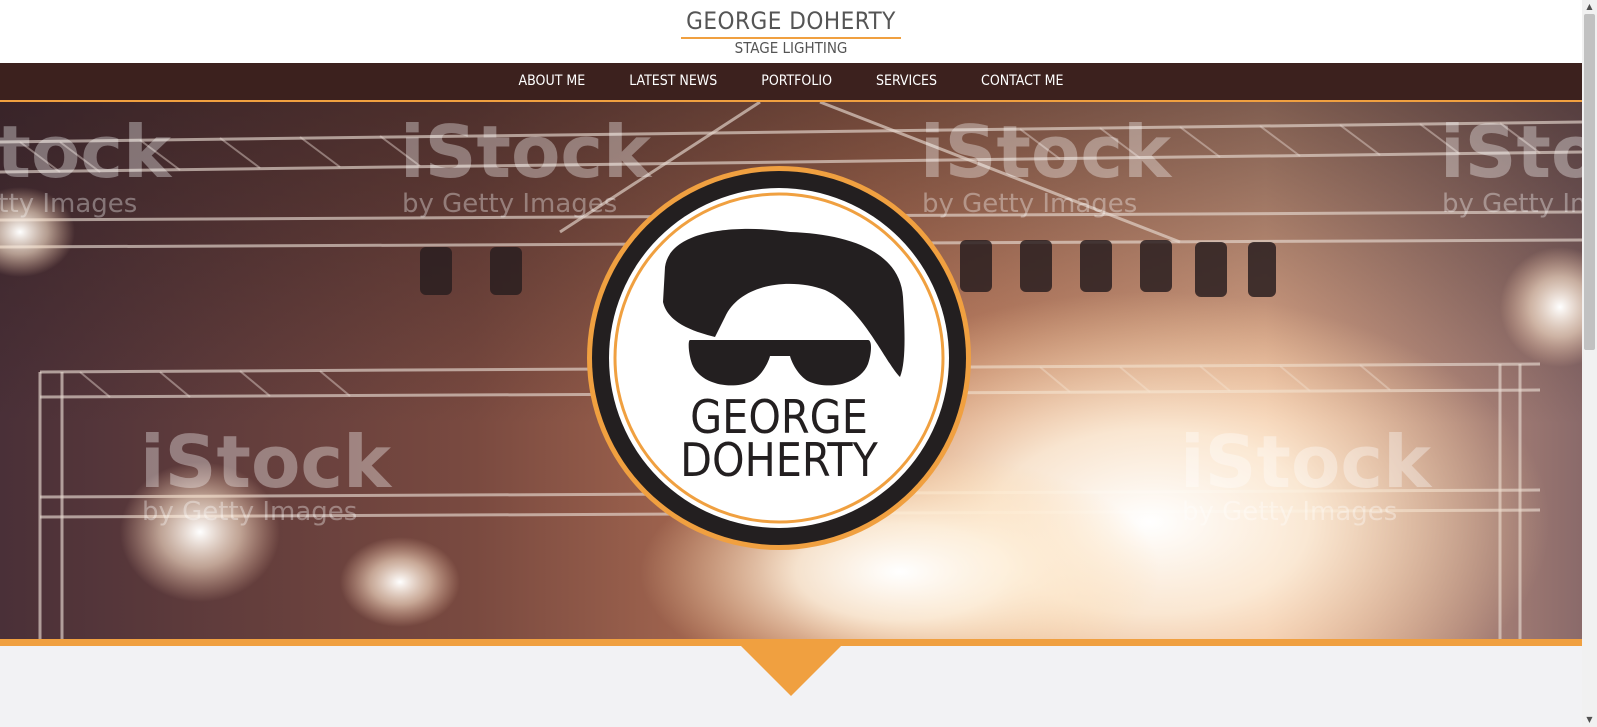 This screenshot has height=727, width=1597. What do you see at coordinates (791, 642) in the screenshot?
I see `hero-bottom-band` at bounding box center [791, 642].